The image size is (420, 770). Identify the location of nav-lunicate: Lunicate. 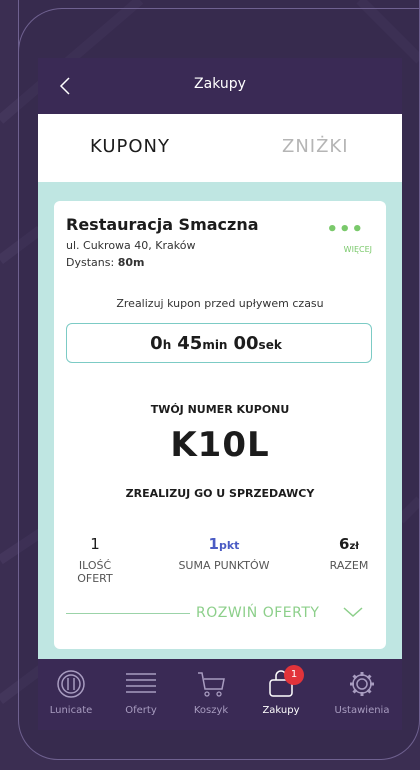
(71, 692).